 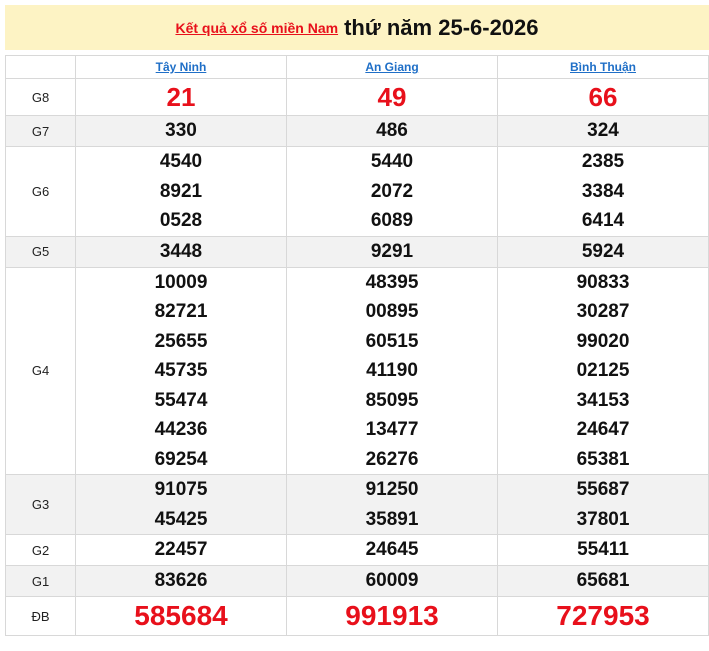 I want to click on result-cell: 486, so click(x=392, y=131).